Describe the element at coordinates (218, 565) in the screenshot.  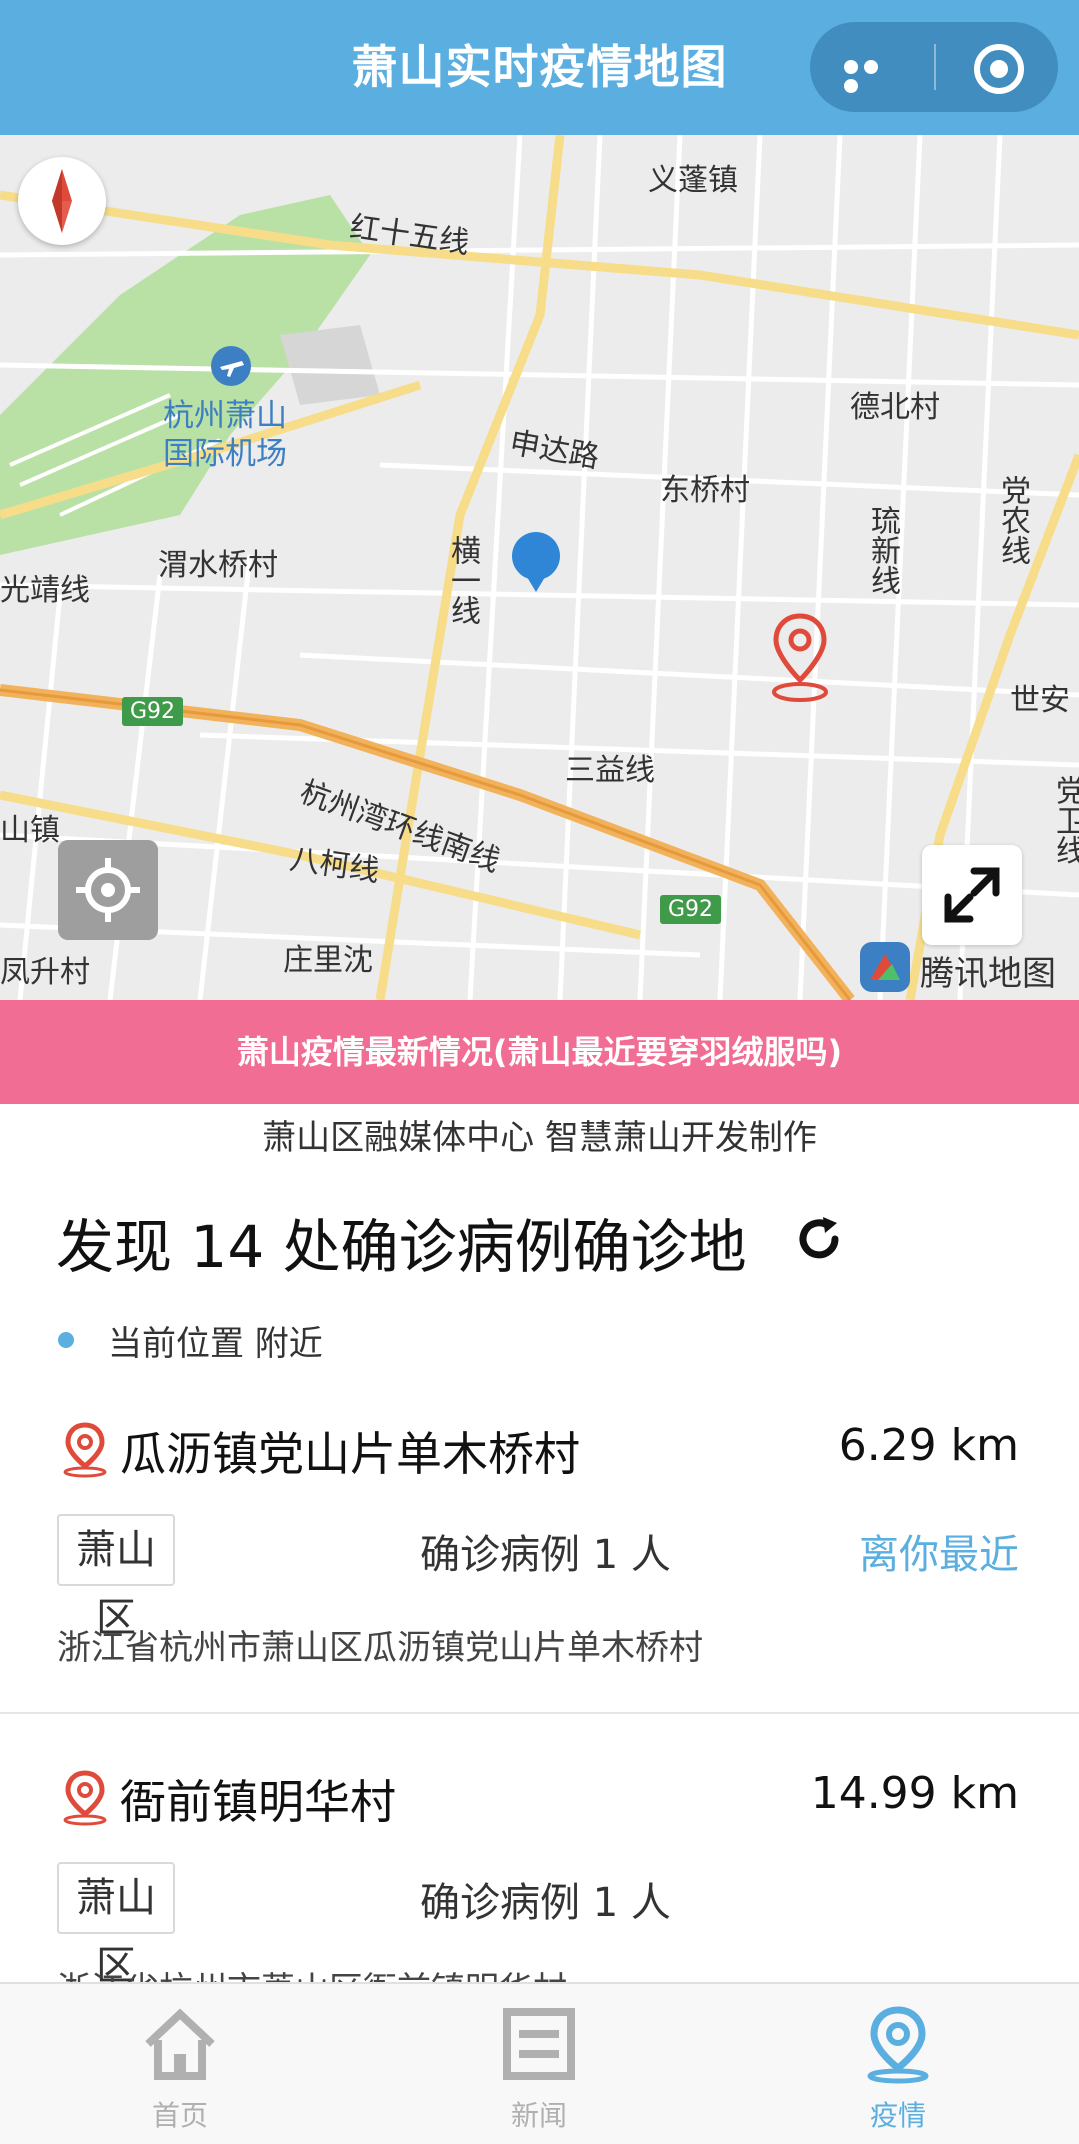
I see `map-label-weishui: 渭水桥村` at that location.